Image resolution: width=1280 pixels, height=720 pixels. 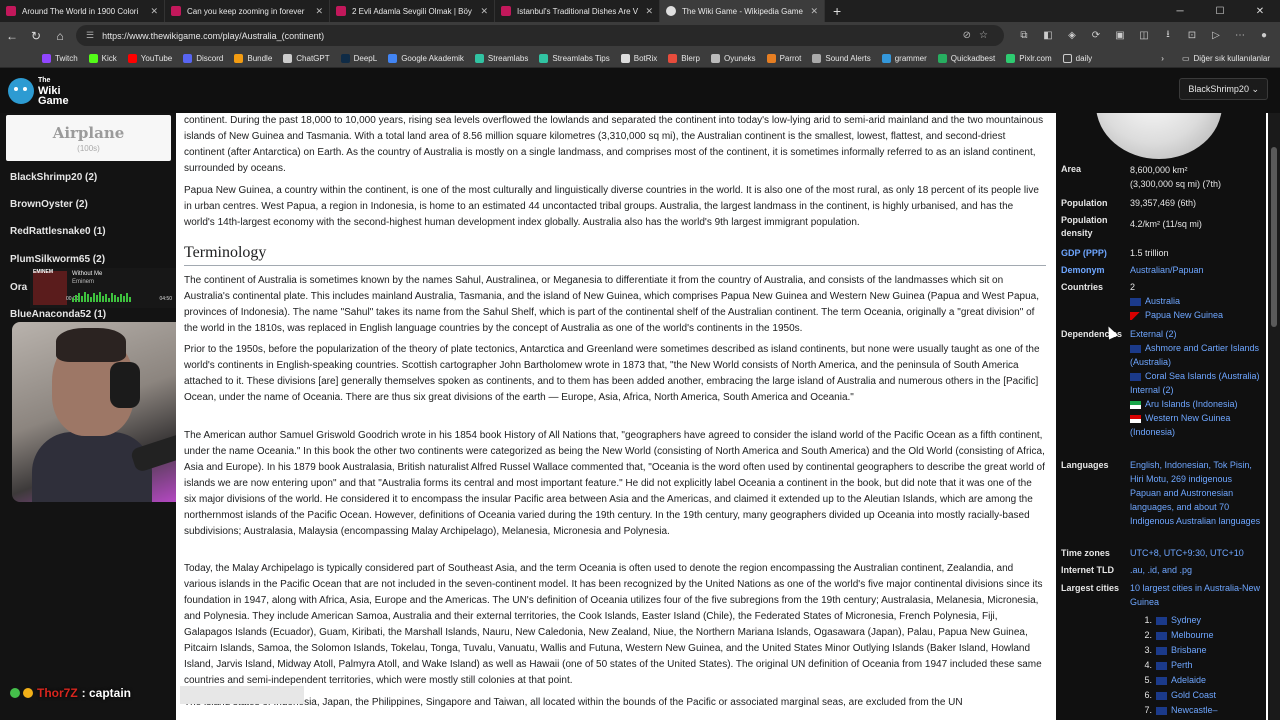 What do you see at coordinates (783, 58) in the screenshot?
I see `bookmark-item: Parrot` at bounding box center [783, 58].